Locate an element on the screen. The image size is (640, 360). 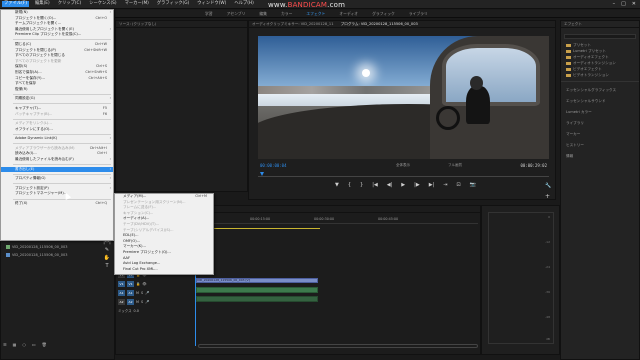
transport-button-icon: ⊡ is located at coordinates (458, 185).